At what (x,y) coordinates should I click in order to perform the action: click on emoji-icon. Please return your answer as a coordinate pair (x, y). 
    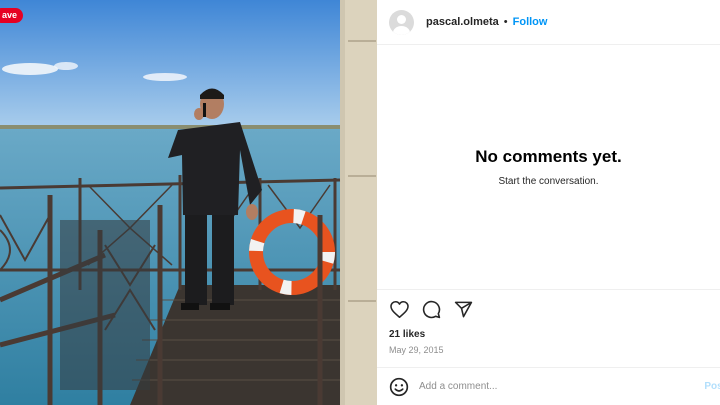
    Looking at the image, I should click on (399, 387).